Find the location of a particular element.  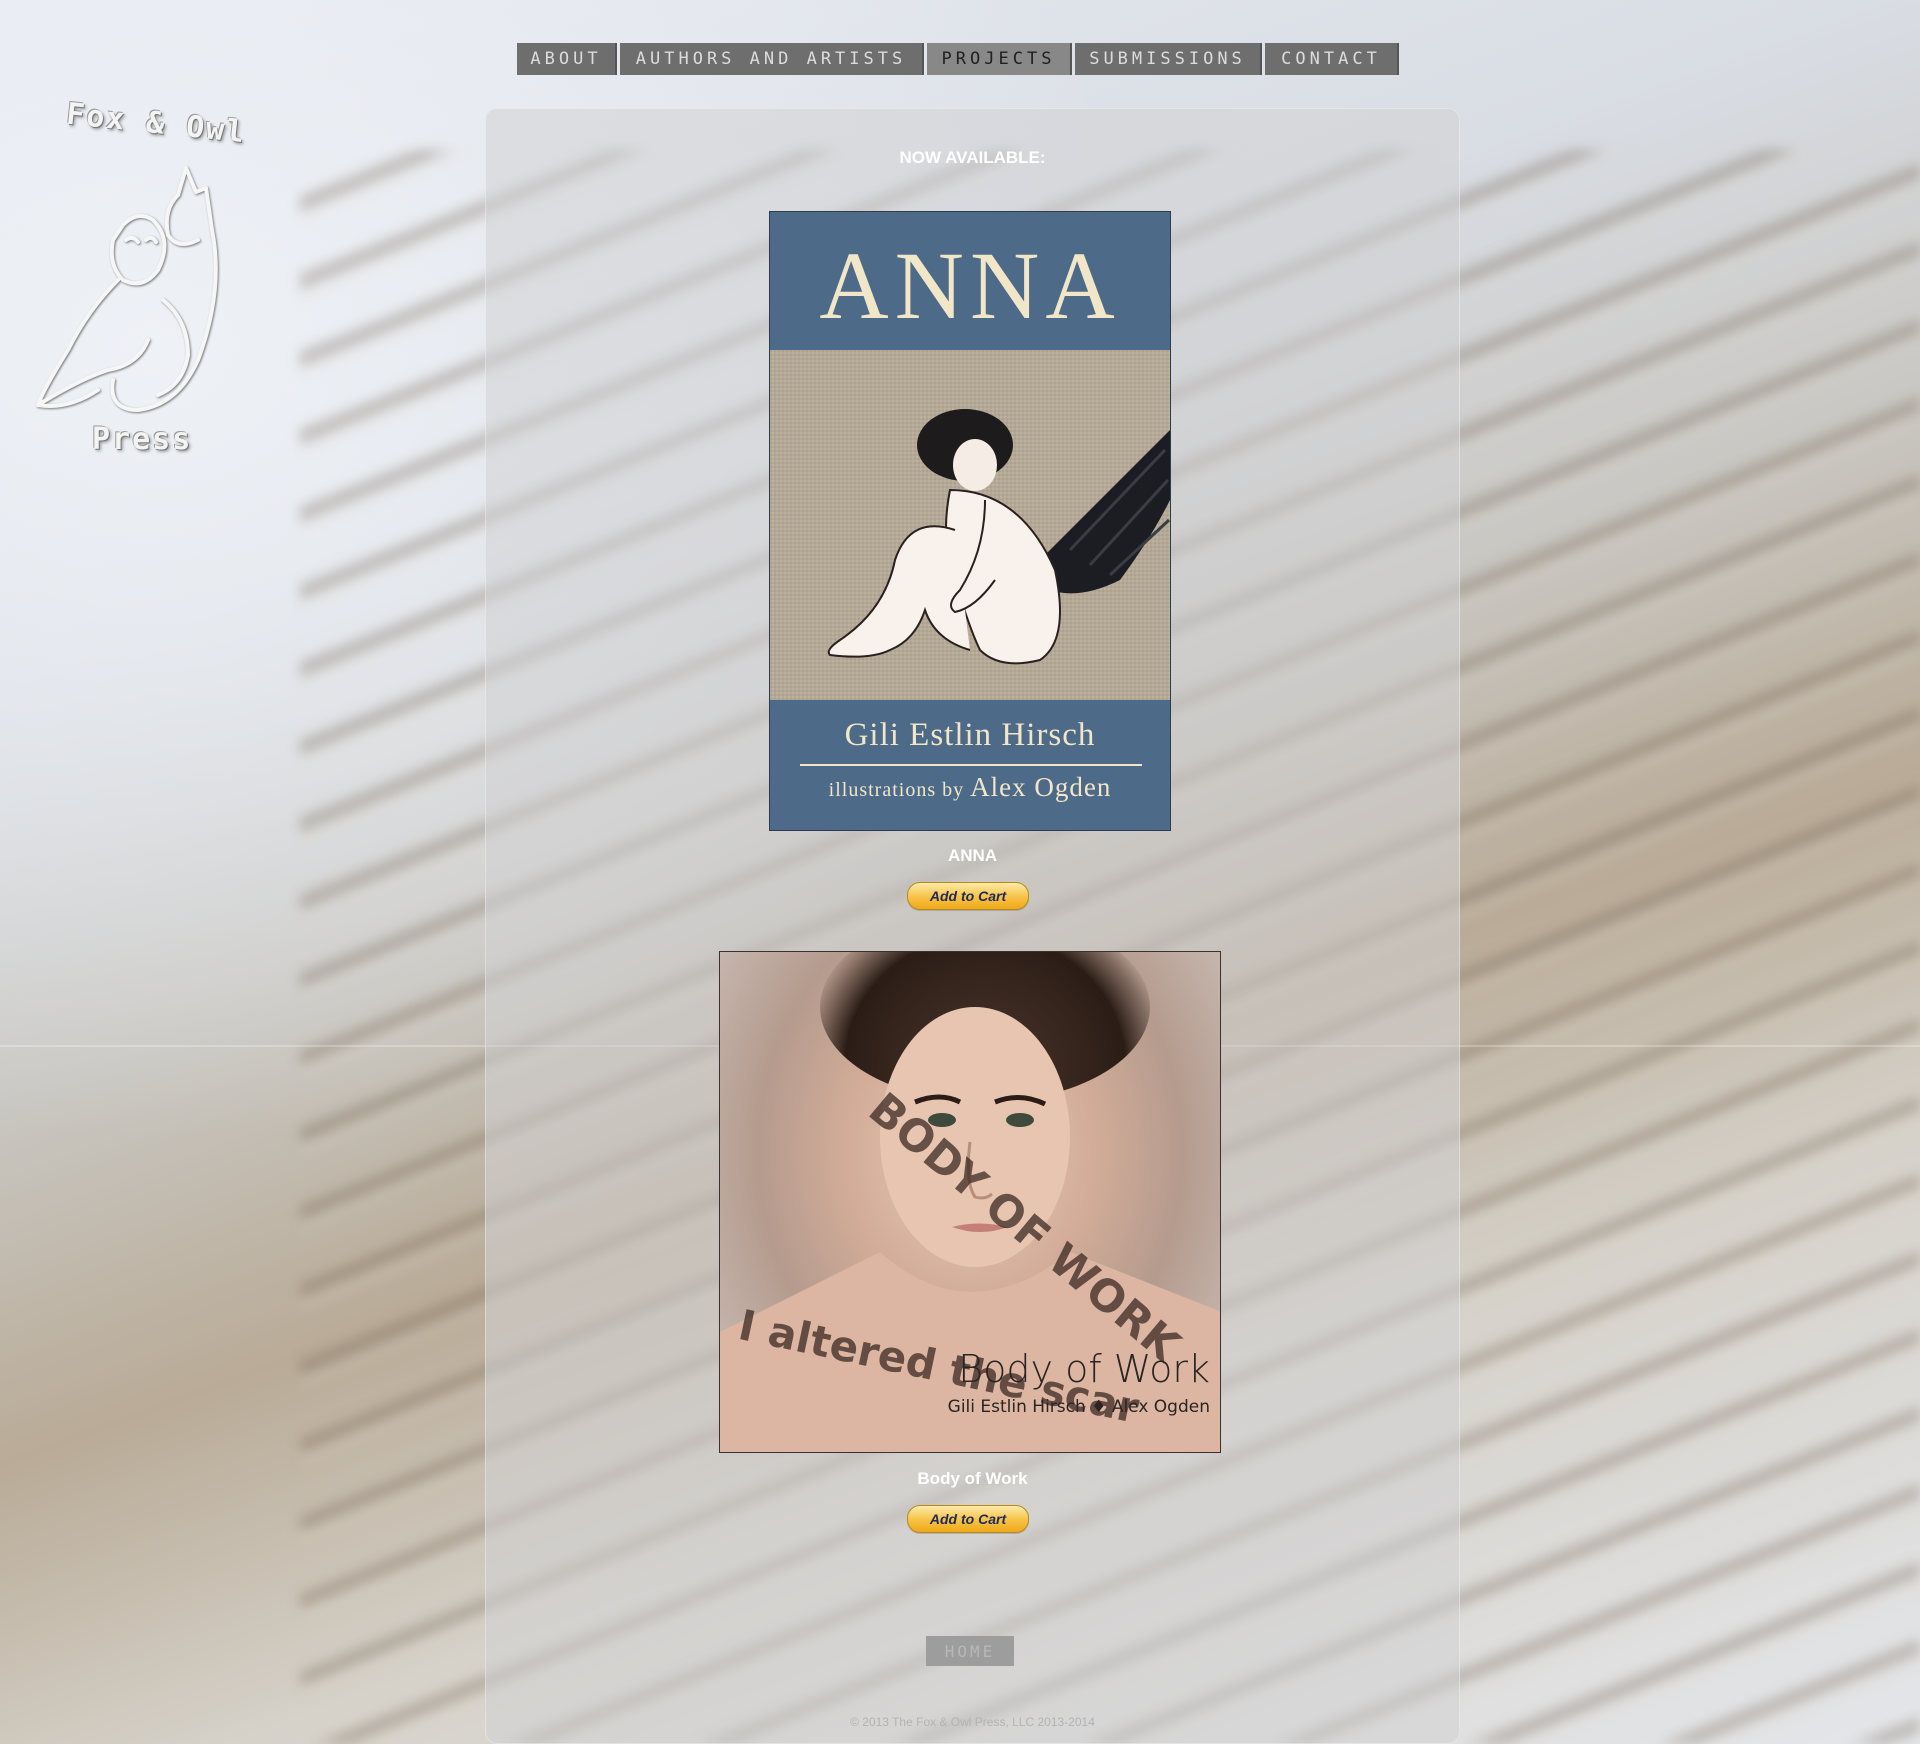

site-logo: Fox & Owl Press is located at coordinates (163, 283).